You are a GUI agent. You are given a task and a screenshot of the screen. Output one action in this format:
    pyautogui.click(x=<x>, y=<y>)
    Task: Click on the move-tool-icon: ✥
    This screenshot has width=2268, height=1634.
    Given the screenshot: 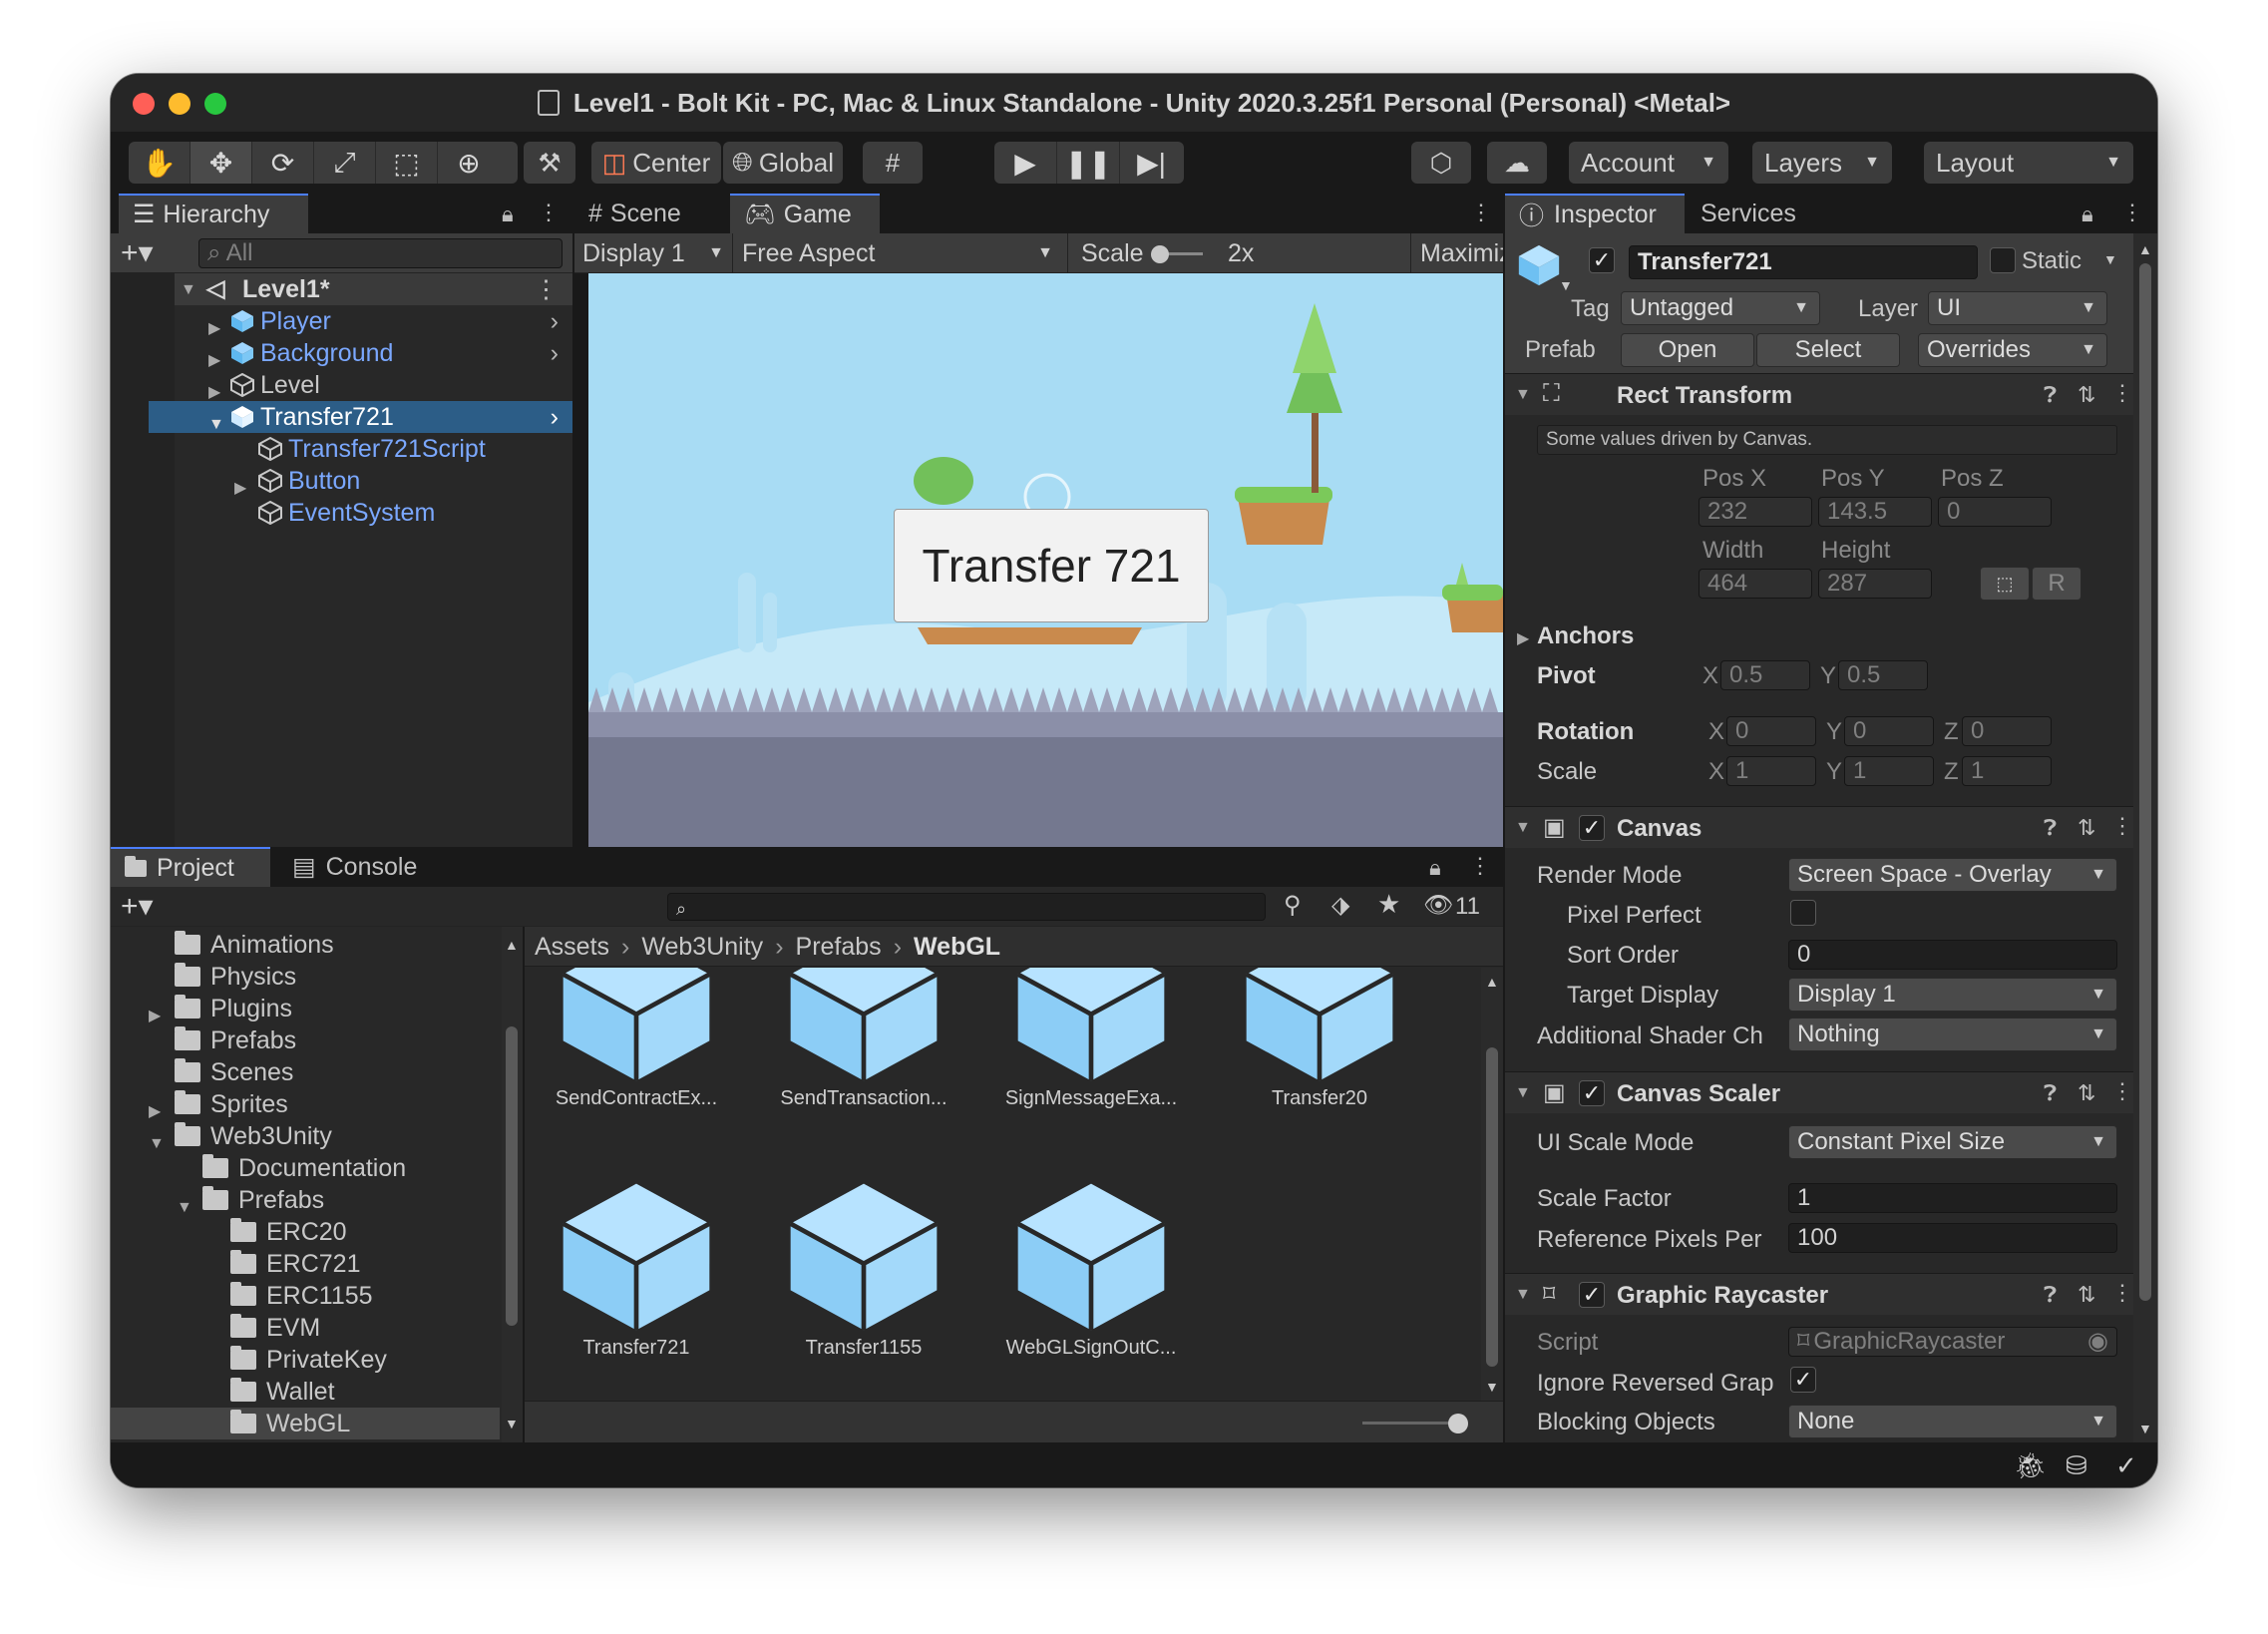 What is the action you would take?
    pyautogui.click(x=221, y=163)
    